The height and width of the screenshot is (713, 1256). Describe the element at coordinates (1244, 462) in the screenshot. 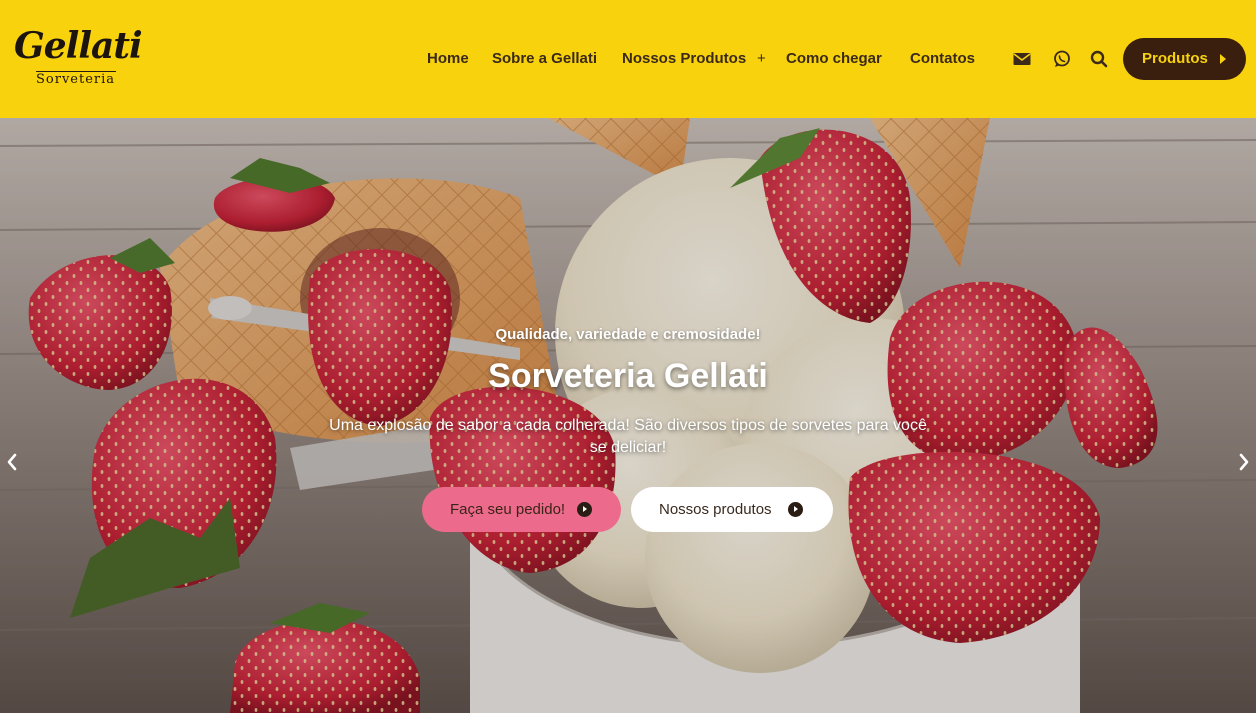

I see `chevron-right-icon` at that location.